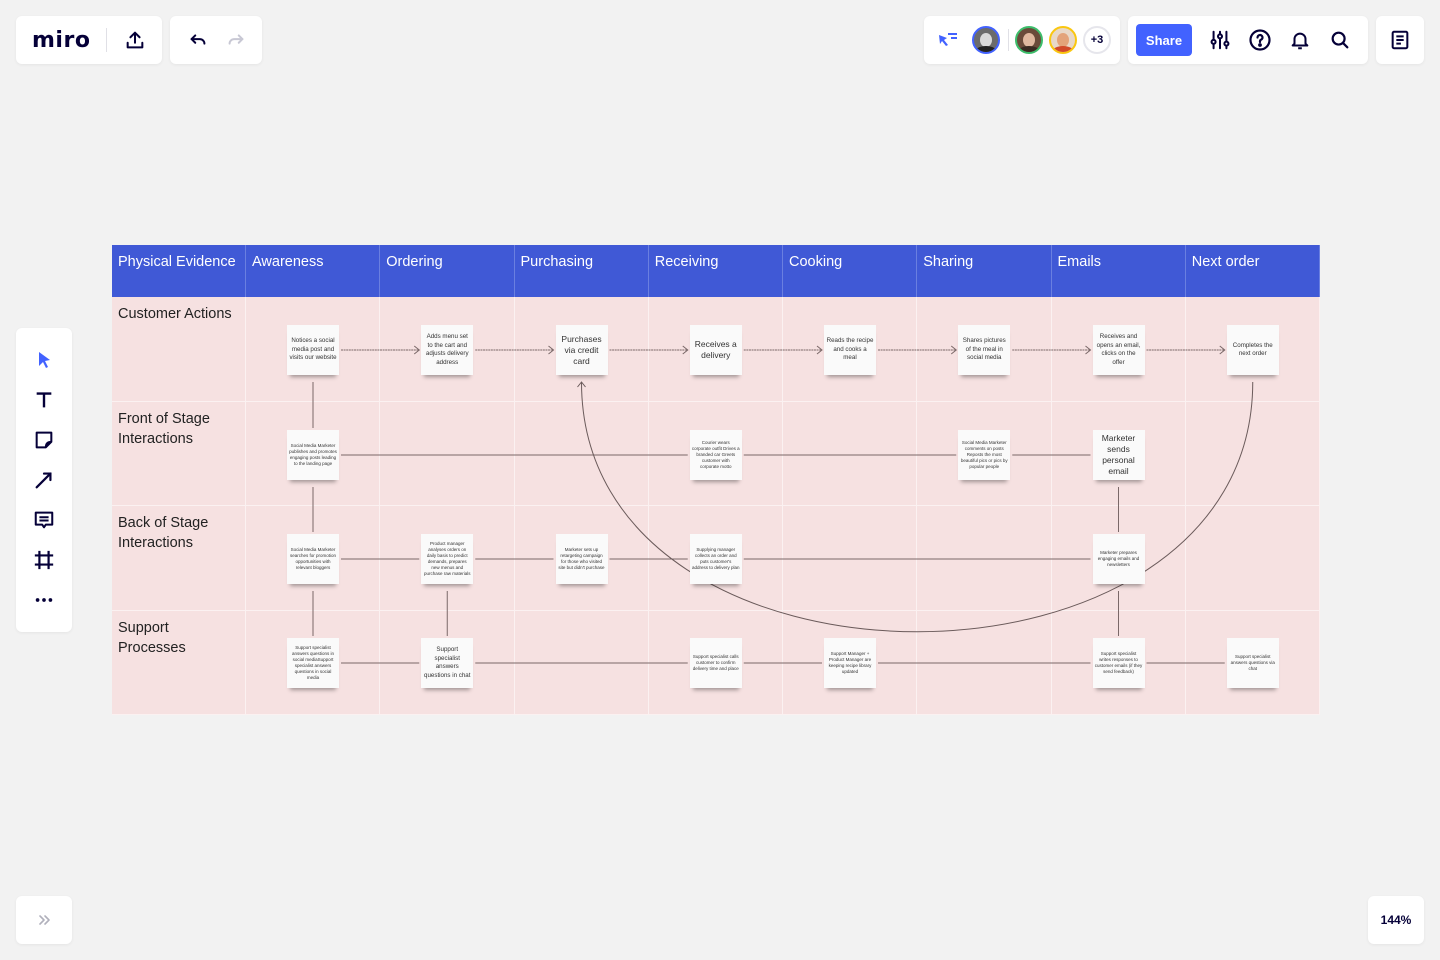 This screenshot has height=960, width=1440. Describe the element at coordinates (1164, 40) in the screenshot. I see `share-button: Share` at that location.